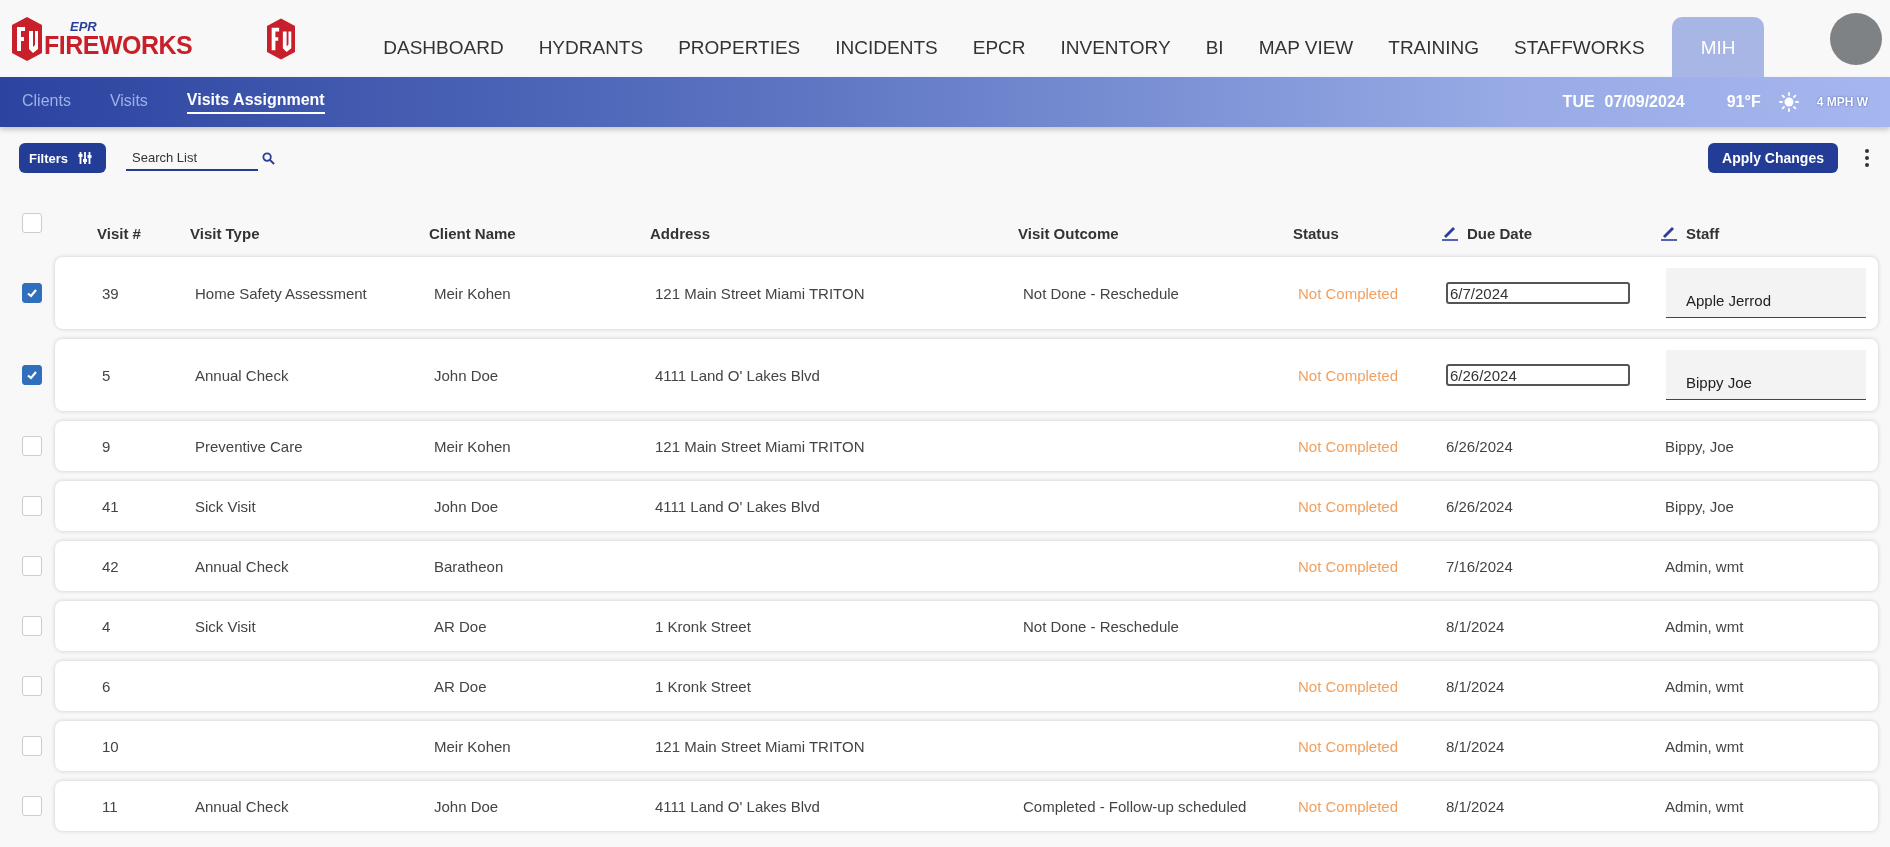 The height and width of the screenshot is (847, 1890). I want to click on logo-title: FIREWORKS, so click(118, 45).